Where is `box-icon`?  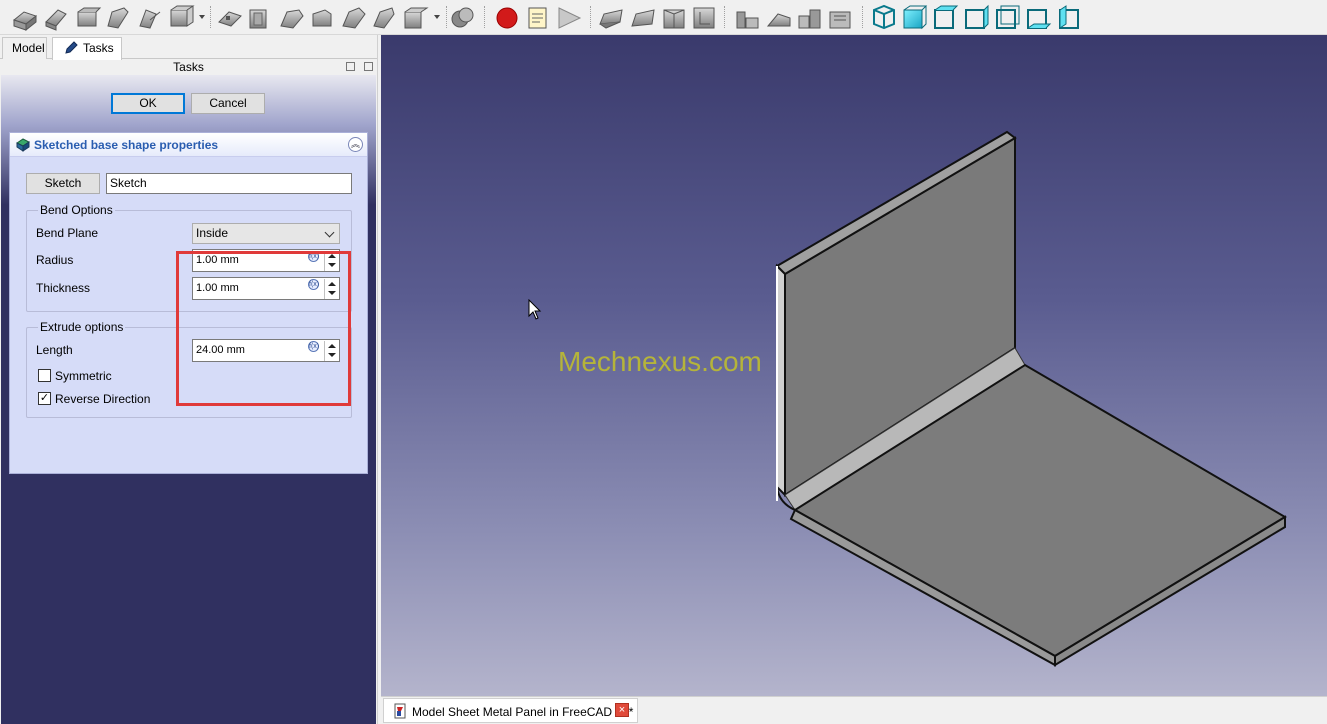
box-icon is located at coordinates (611, 19).